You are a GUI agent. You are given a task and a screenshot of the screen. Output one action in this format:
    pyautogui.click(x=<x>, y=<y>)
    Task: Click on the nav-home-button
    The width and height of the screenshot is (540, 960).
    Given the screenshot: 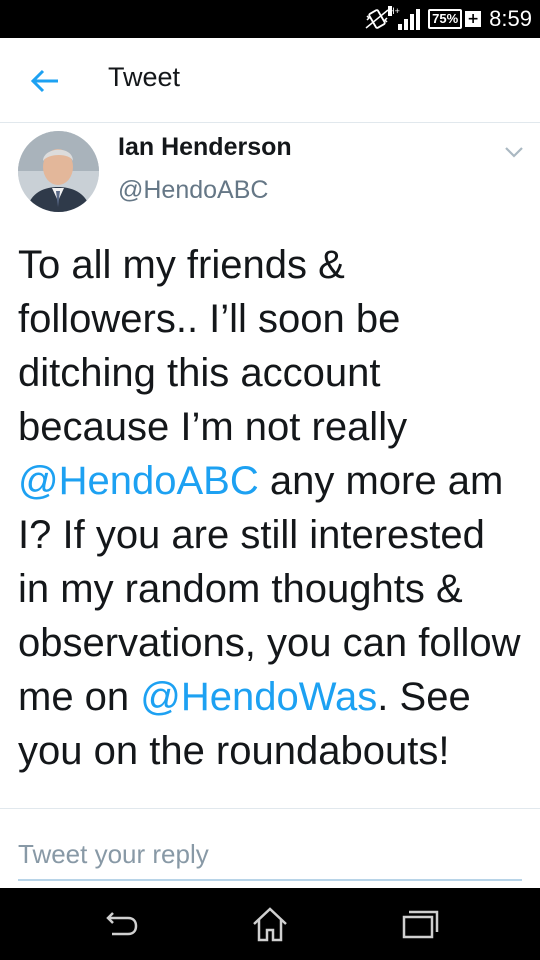 What is the action you would take?
    pyautogui.click(x=270, y=924)
    